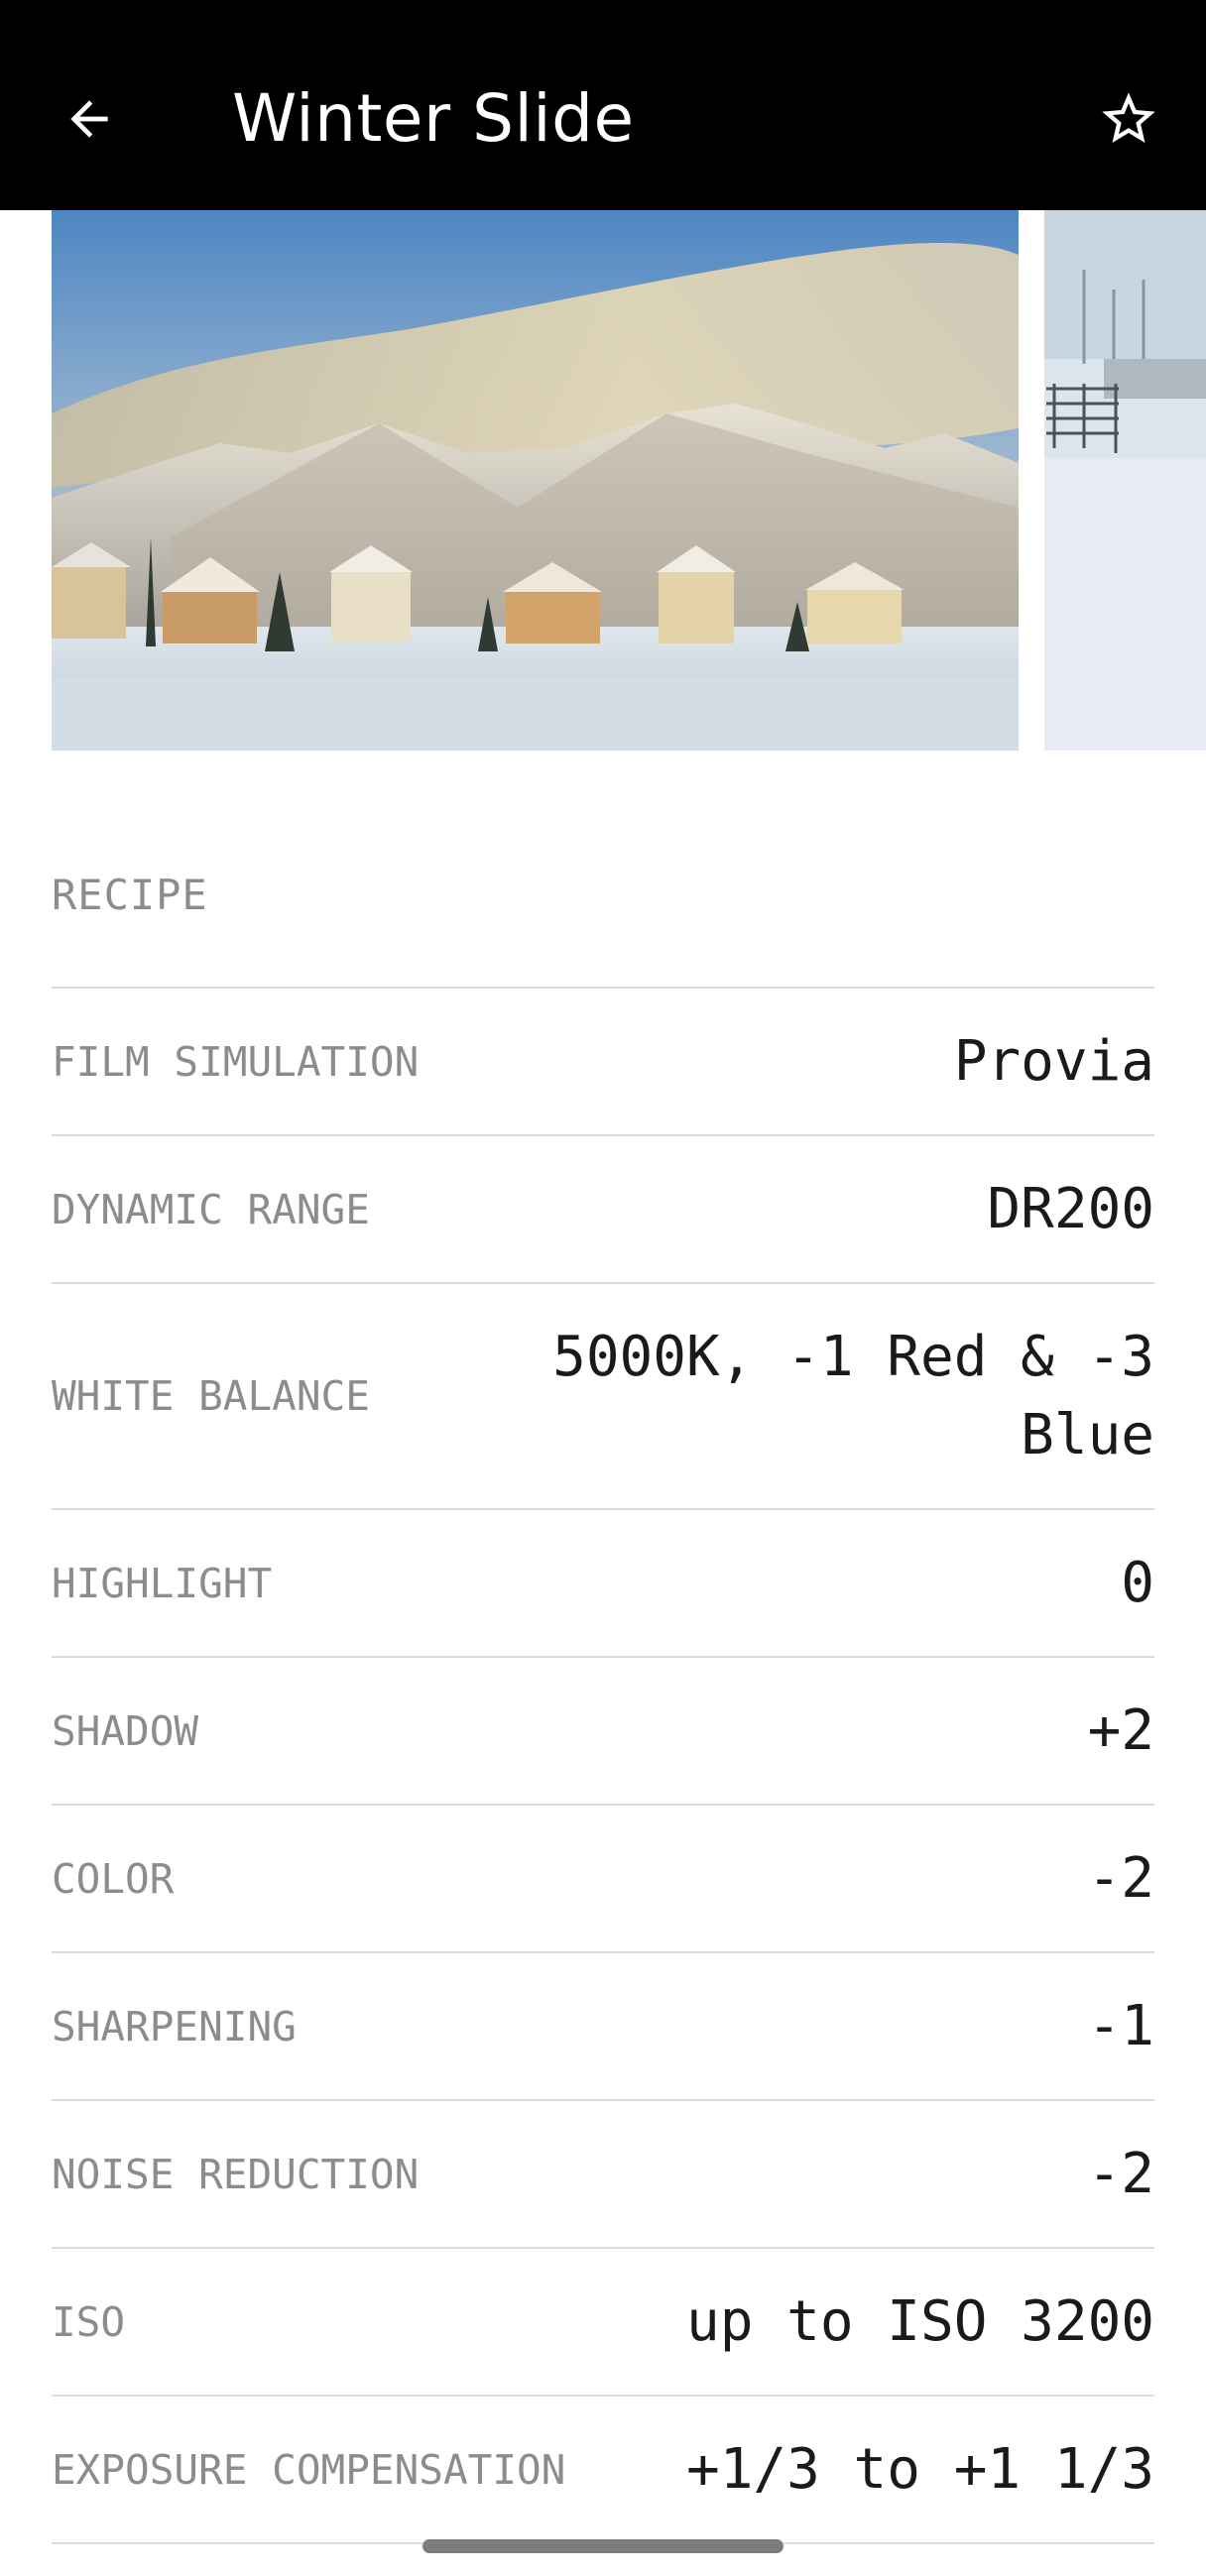 The height and width of the screenshot is (2576, 1206). Describe the element at coordinates (603, 1732) in the screenshot. I see `setting-row-shadow: SHADOW +2` at that location.